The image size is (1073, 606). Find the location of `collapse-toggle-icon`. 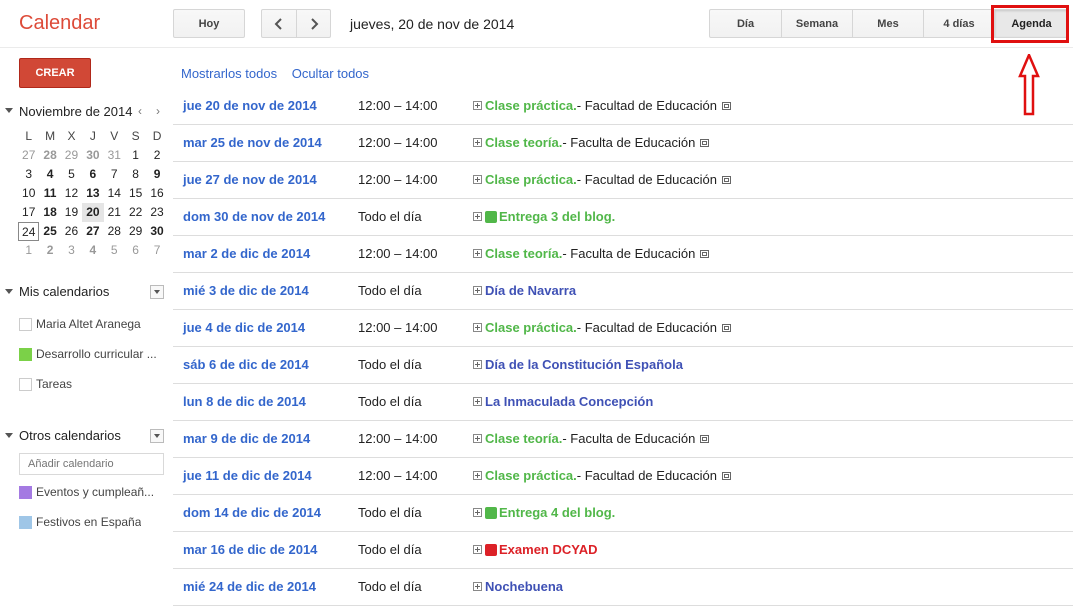

collapse-toggle-icon is located at coordinates (9, 110).